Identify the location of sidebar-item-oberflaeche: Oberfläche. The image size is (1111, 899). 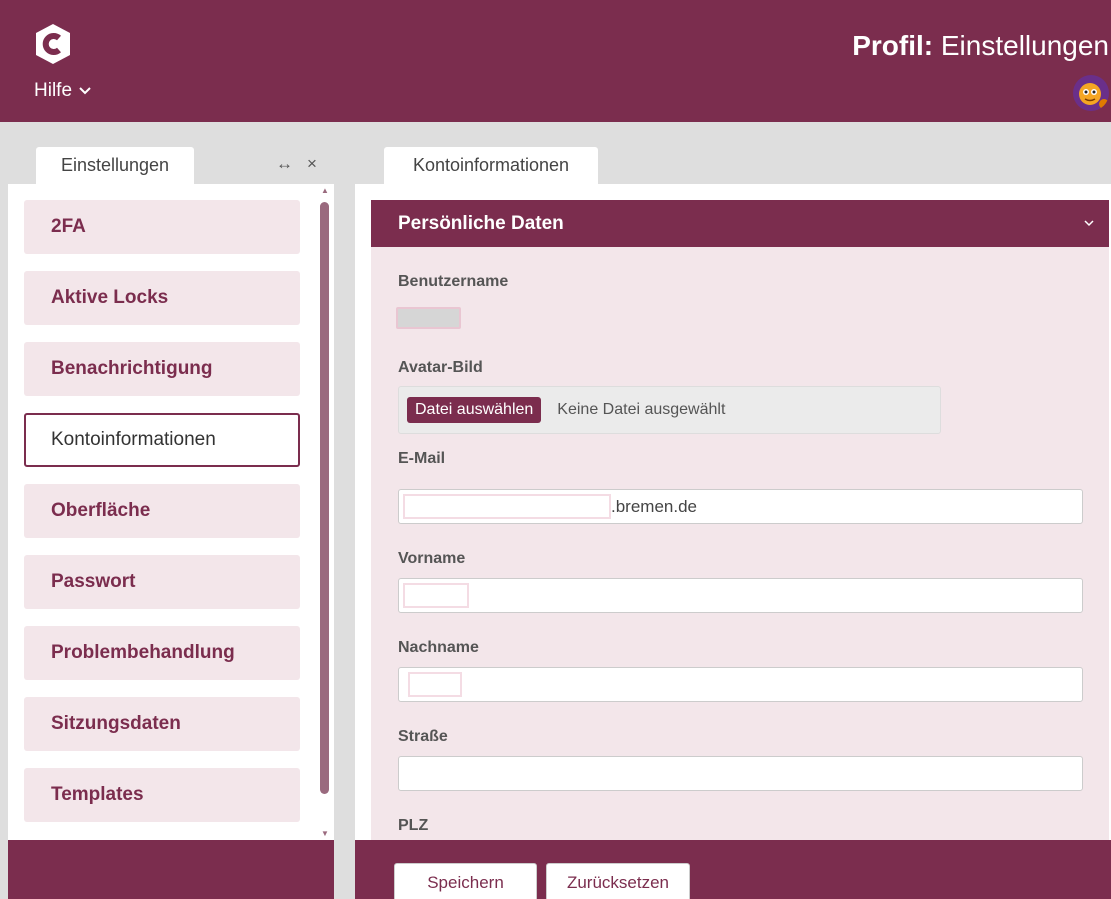
(162, 511).